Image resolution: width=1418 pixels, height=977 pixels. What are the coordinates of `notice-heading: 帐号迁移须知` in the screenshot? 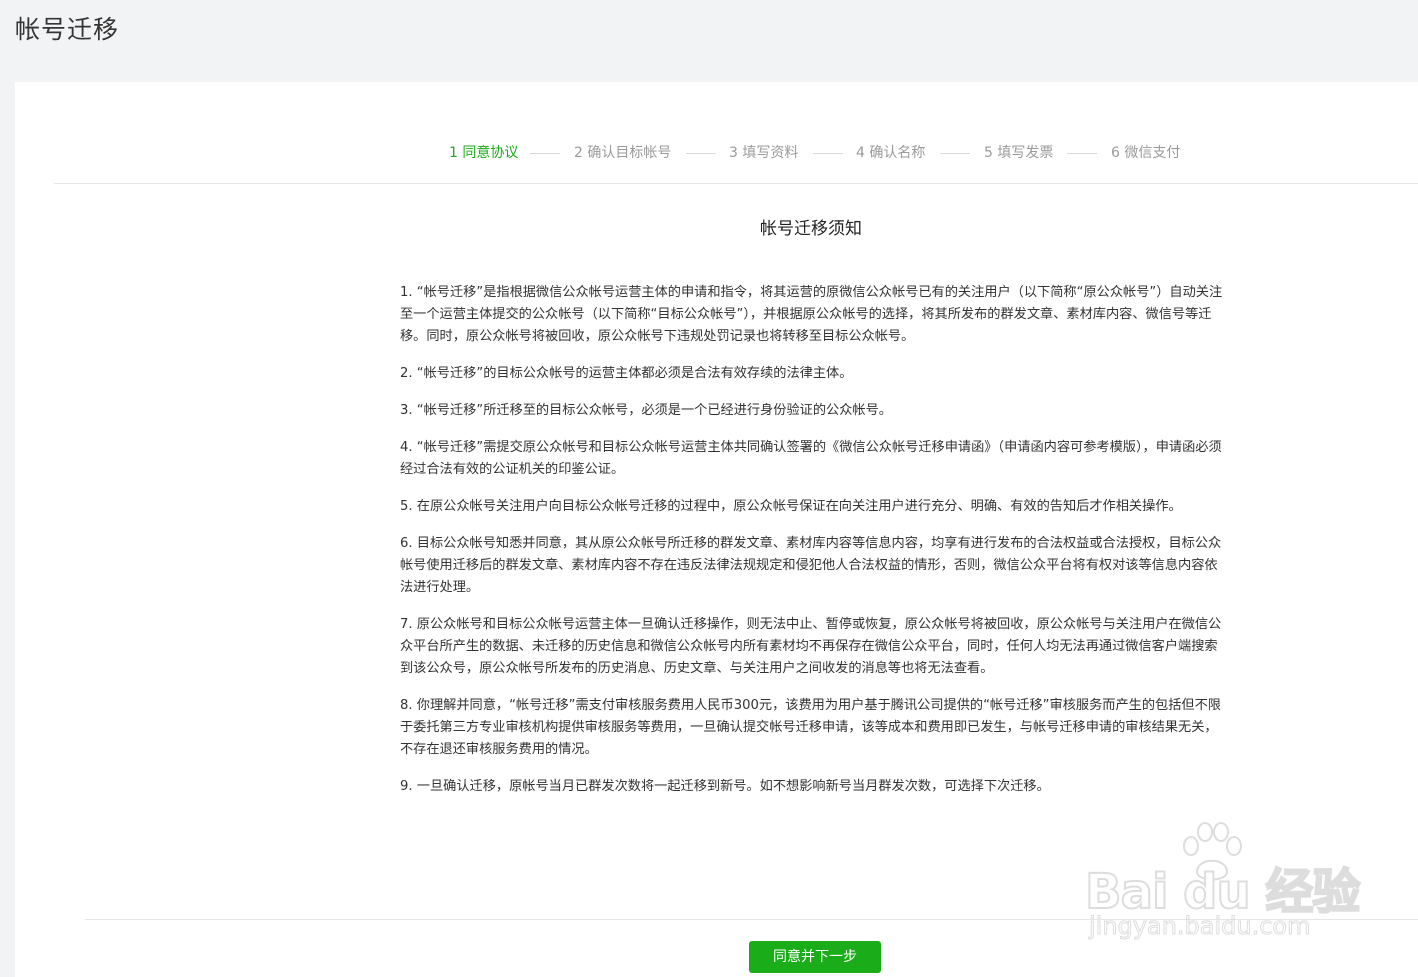 It's located at (716, 229).